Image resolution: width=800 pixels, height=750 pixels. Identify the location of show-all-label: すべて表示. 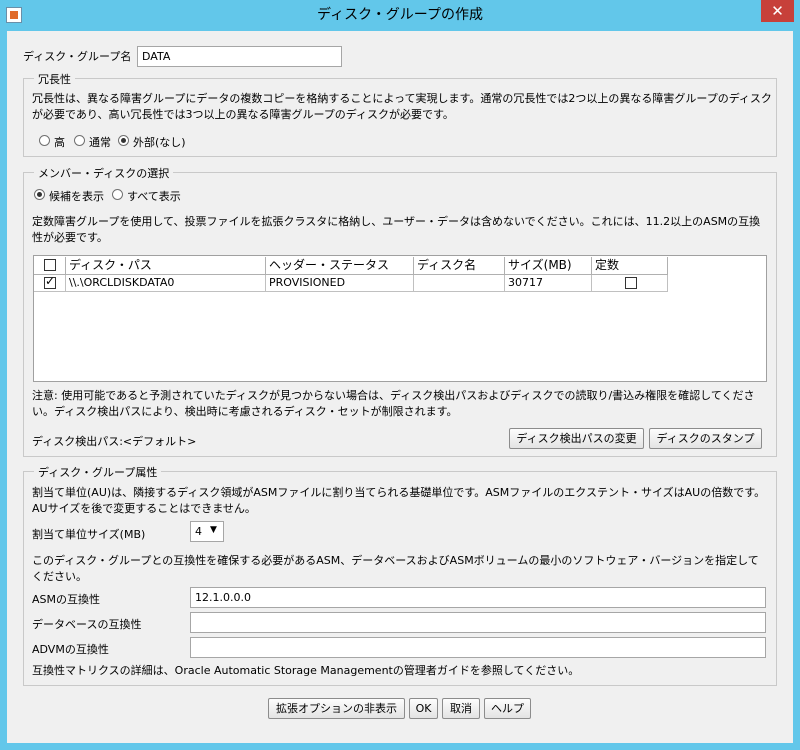
(154, 196).